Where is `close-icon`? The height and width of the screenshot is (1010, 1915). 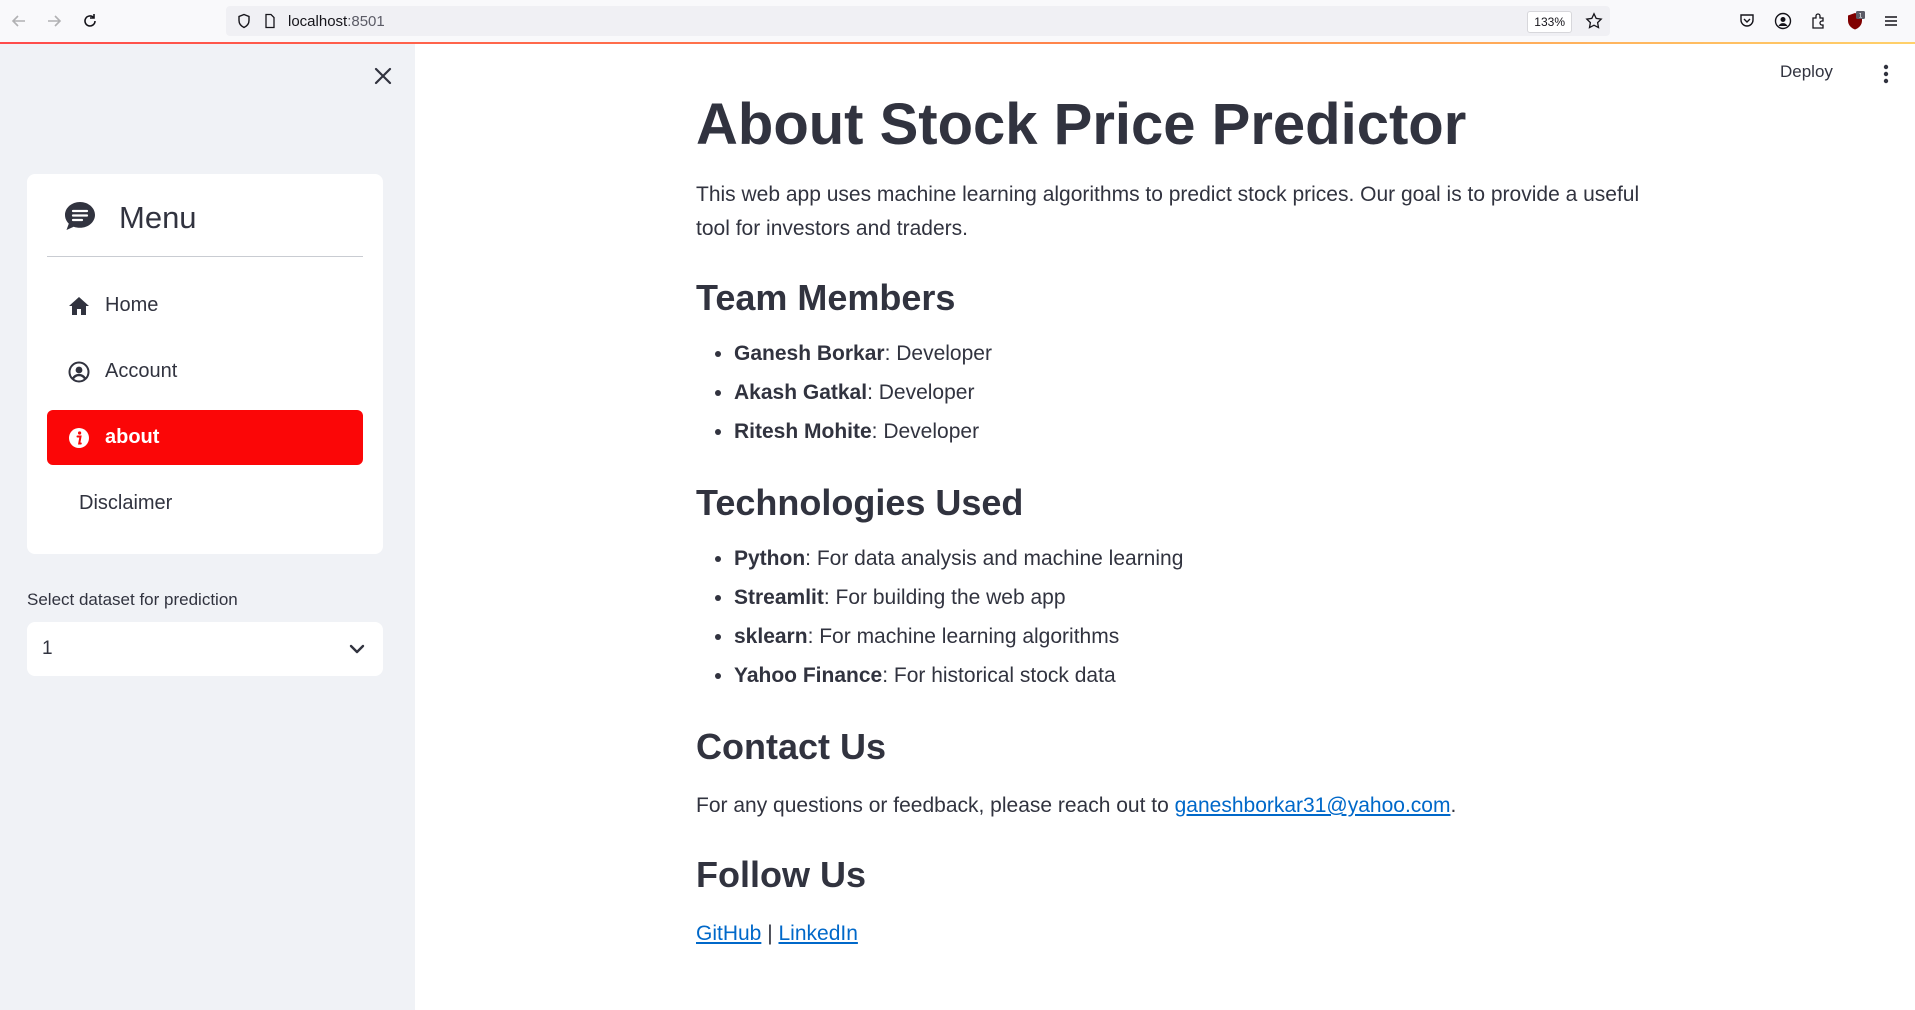 close-icon is located at coordinates (383, 76).